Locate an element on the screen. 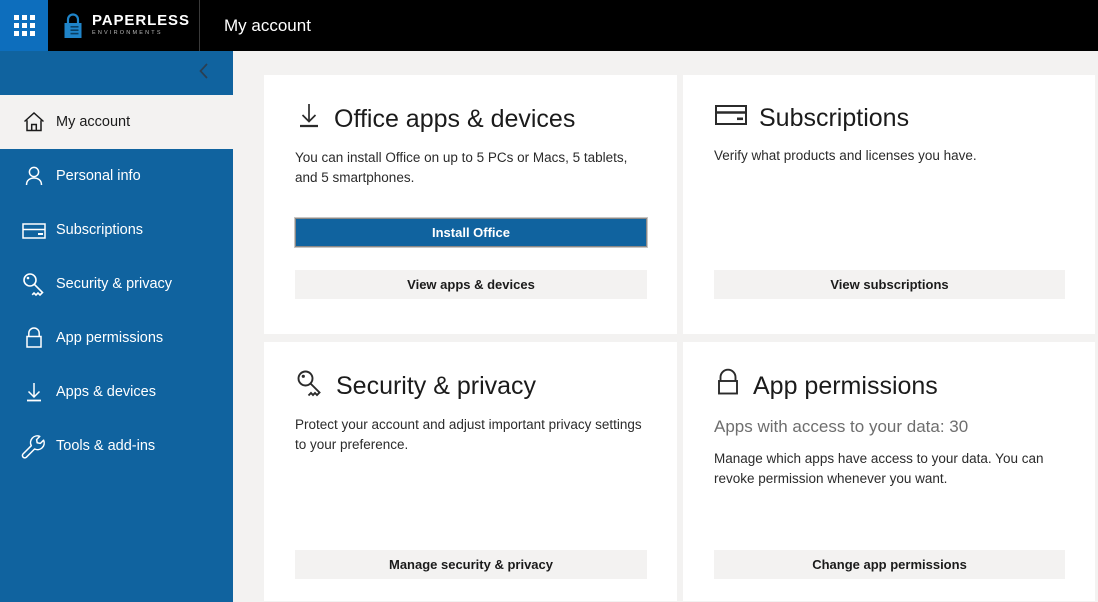  sidebar-item-label: Personal info is located at coordinates (98, 176).